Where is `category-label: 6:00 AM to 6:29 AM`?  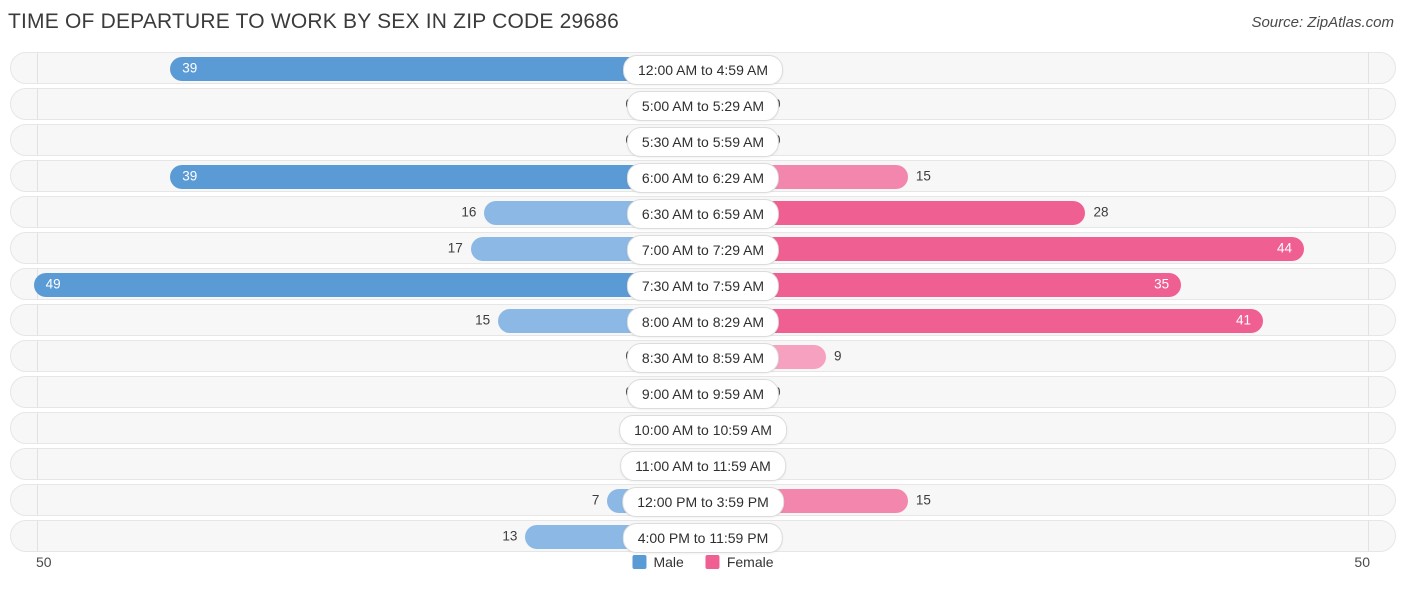
category-label: 6:00 AM to 6:29 AM is located at coordinates (703, 178).